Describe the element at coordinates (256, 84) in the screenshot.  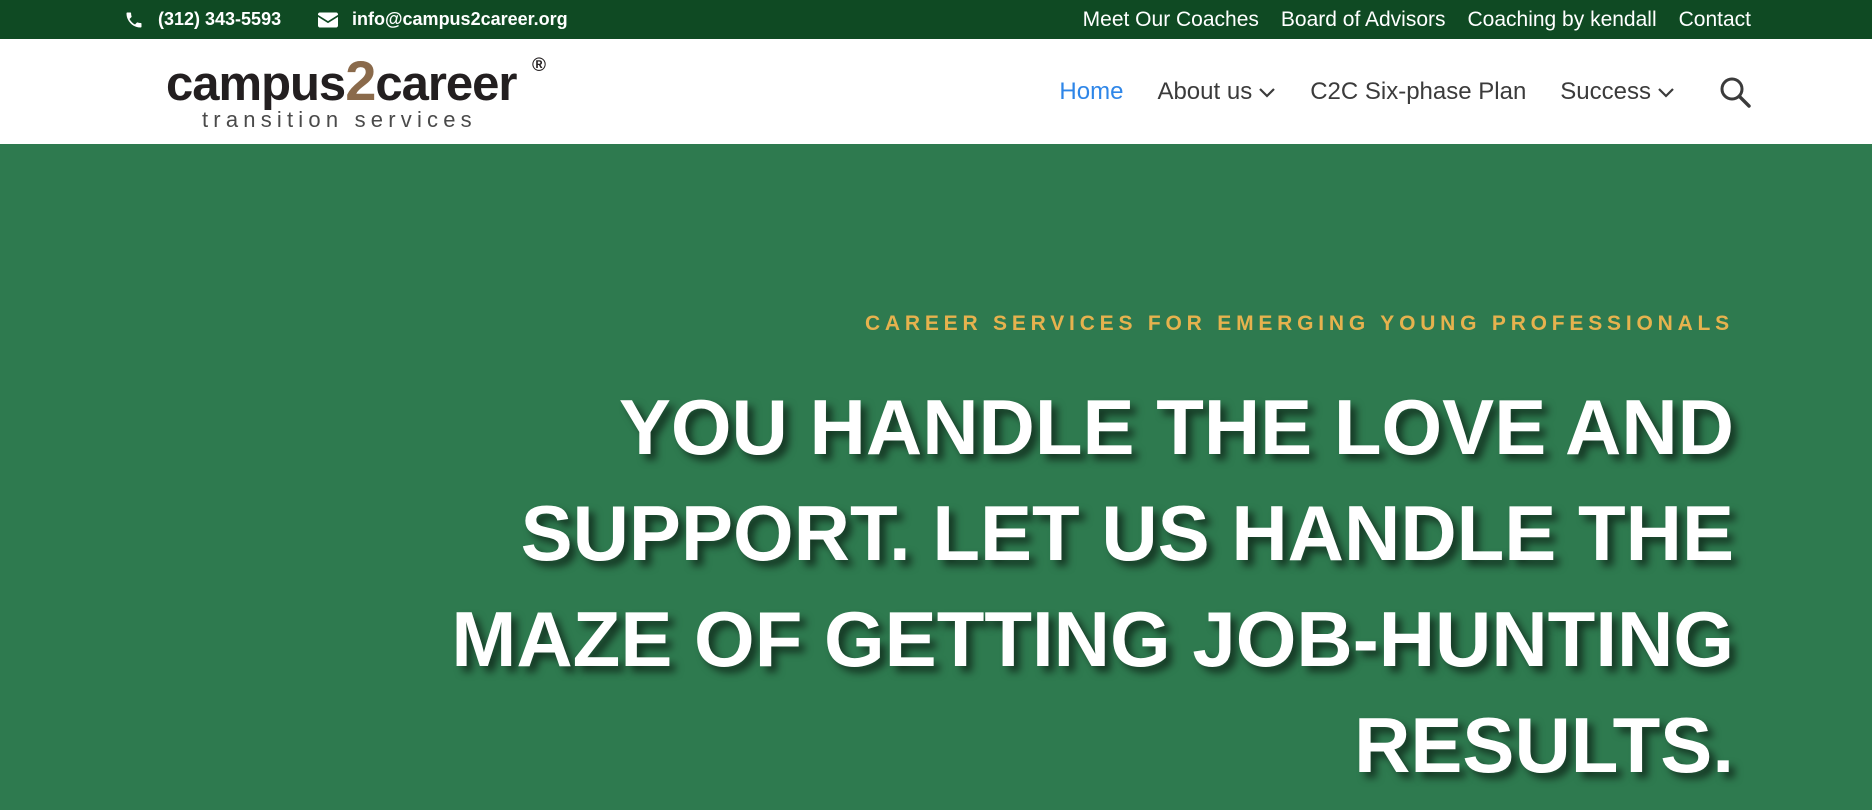
I see `logo-prefix: campus` at that location.